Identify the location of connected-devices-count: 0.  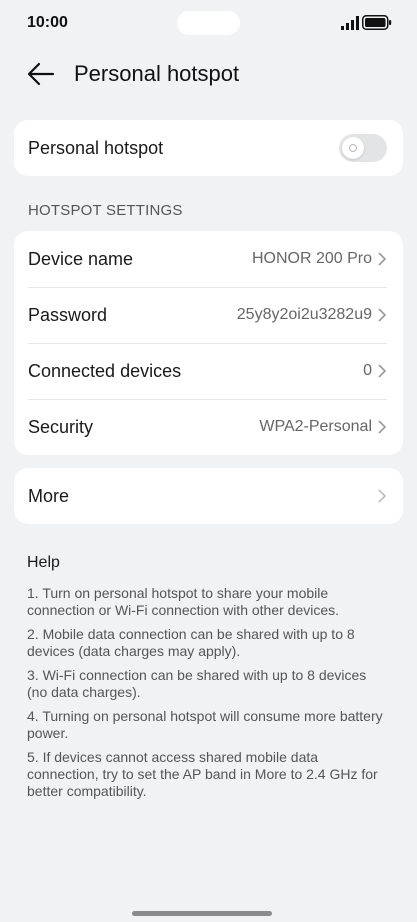
(367, 370).